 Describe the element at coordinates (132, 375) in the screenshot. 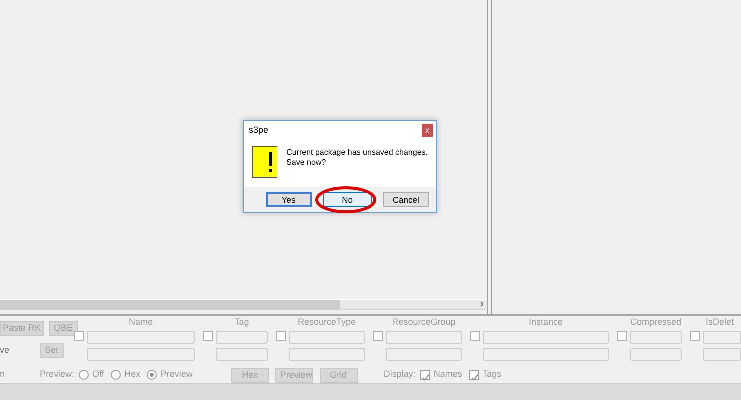

I see `radio-label: Hex` at that location.